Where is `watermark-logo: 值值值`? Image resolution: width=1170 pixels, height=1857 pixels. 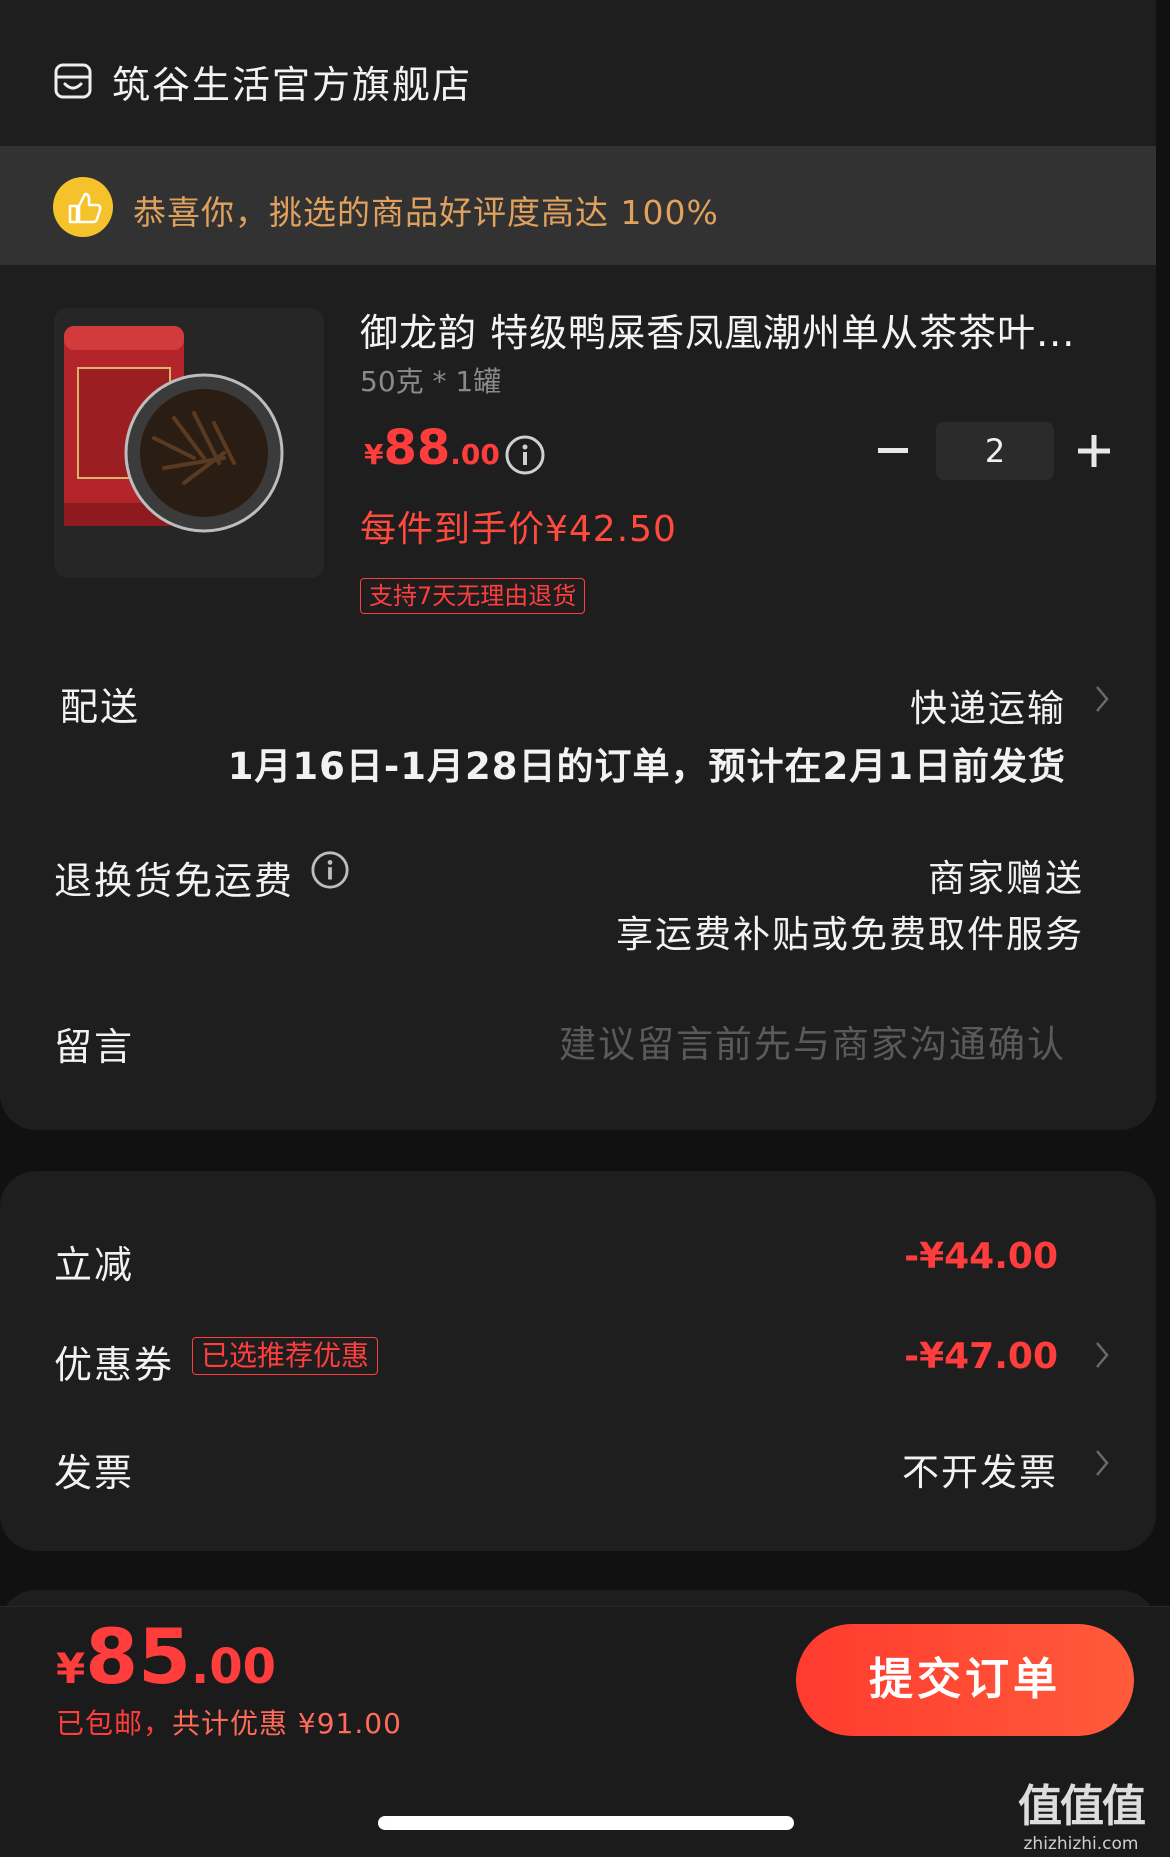
watermark-logo: 值值值 is located at coordinates (1082, 1806).